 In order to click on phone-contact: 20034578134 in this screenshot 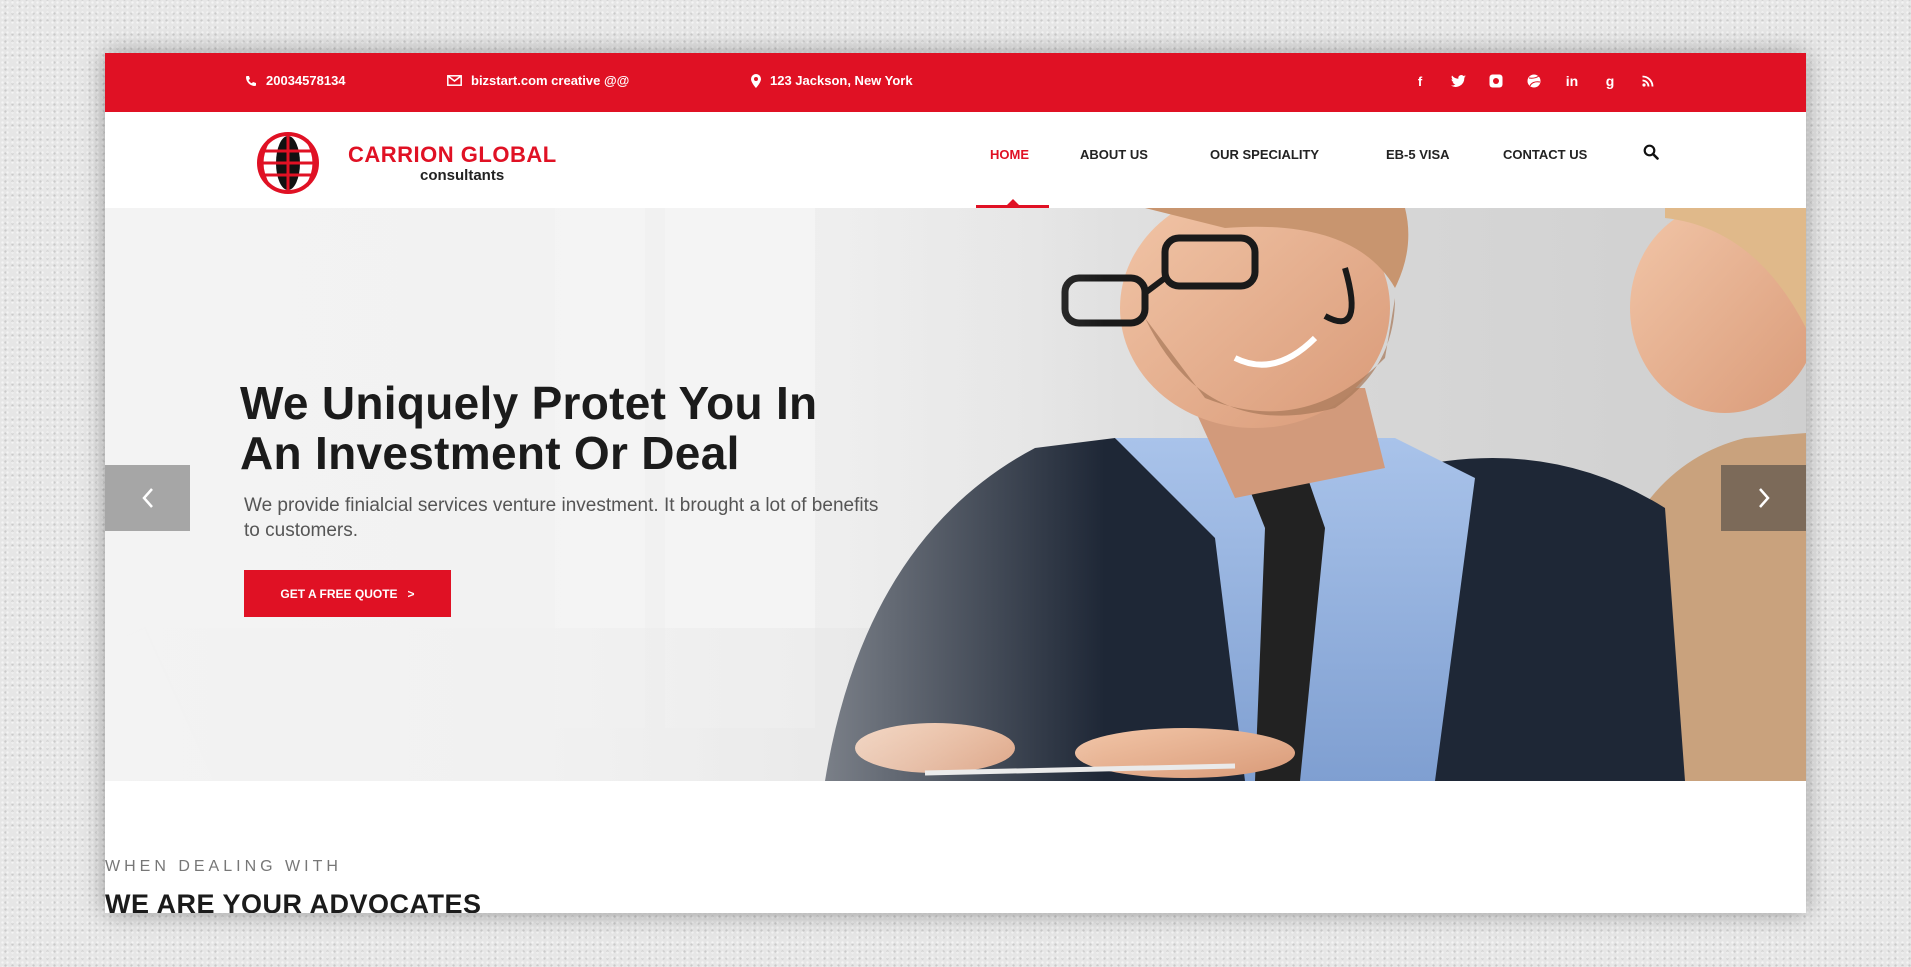, I will do `click(295, 80)`.